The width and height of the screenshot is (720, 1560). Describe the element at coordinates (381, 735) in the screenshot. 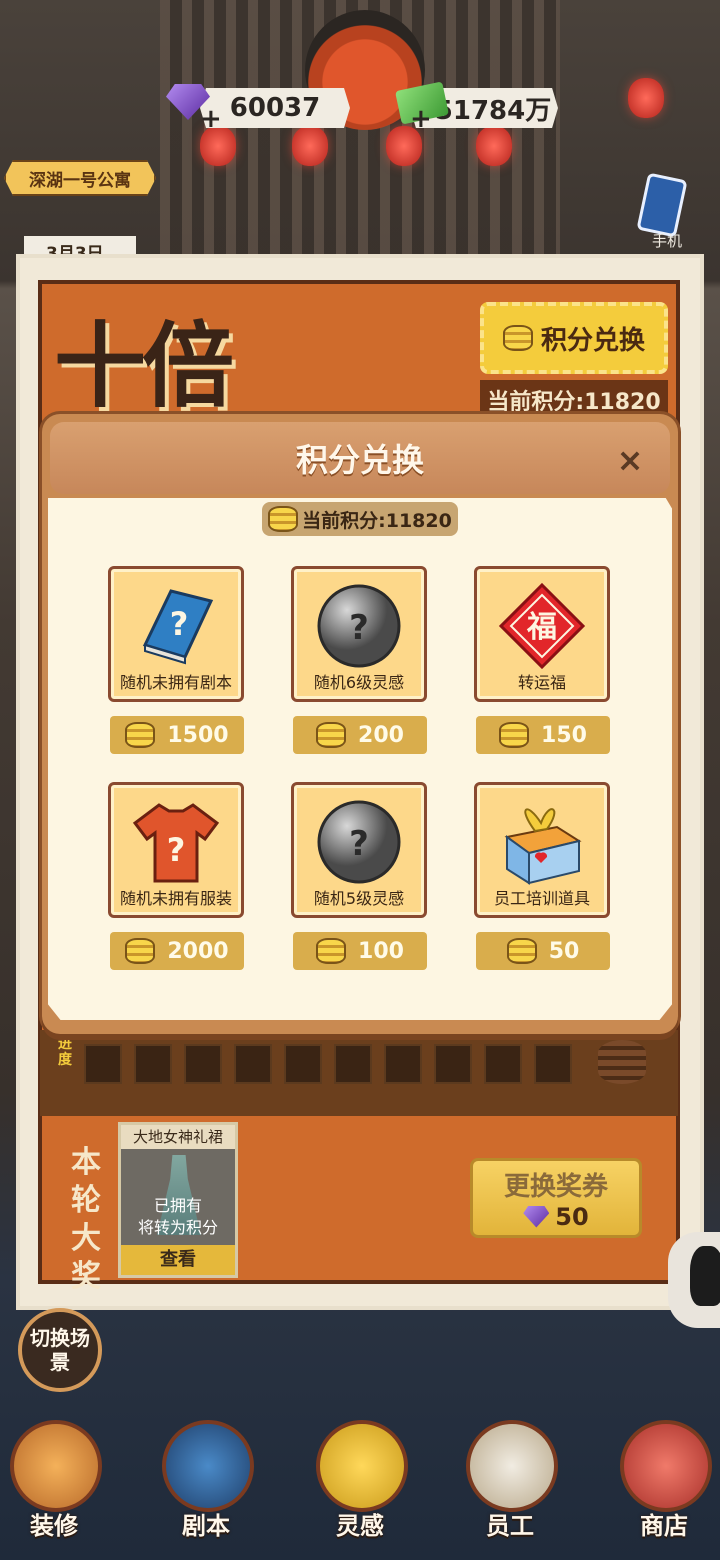

I see `price-value: 200` at that location.